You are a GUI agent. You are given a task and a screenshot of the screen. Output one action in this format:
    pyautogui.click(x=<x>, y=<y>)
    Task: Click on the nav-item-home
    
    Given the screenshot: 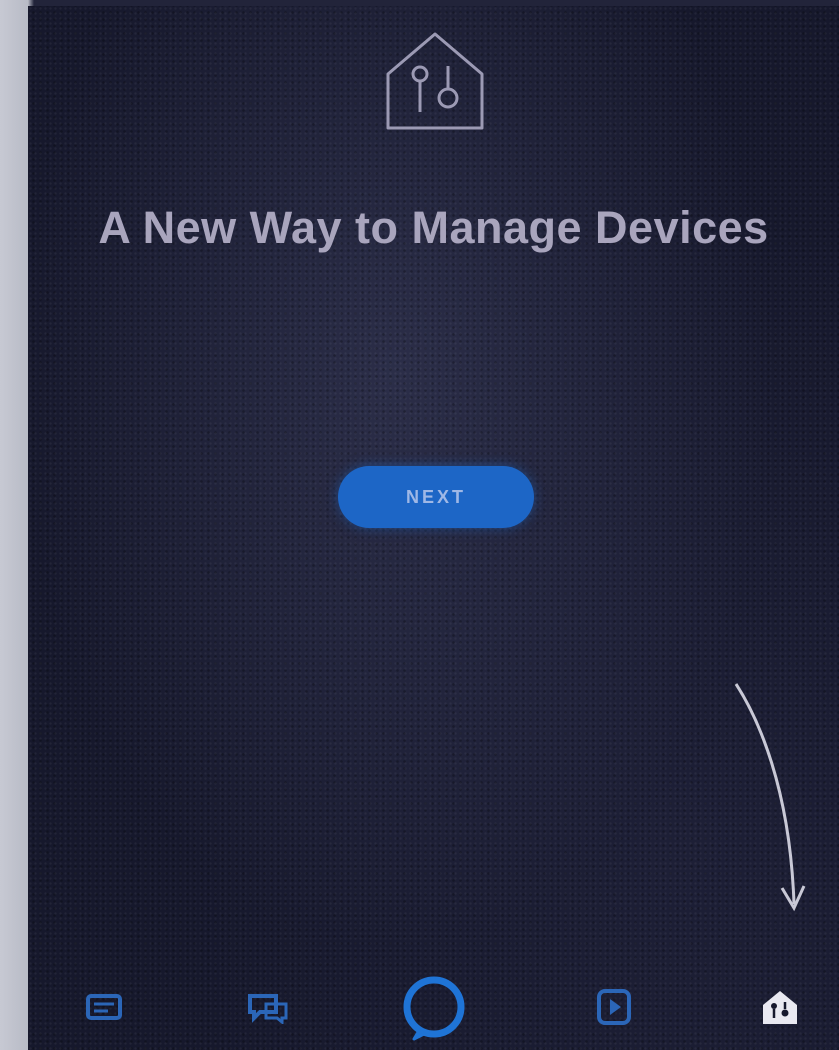 What is the action you would take?
    pyautogui.click(x=104, y=1007)
    